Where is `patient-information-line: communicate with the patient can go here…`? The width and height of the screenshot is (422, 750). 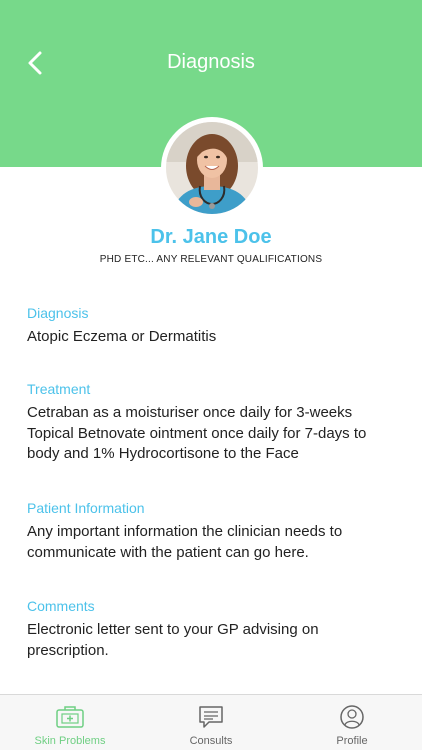
patient-information-line: communicate with the patient can go here… is located at coordinates (168, 552).